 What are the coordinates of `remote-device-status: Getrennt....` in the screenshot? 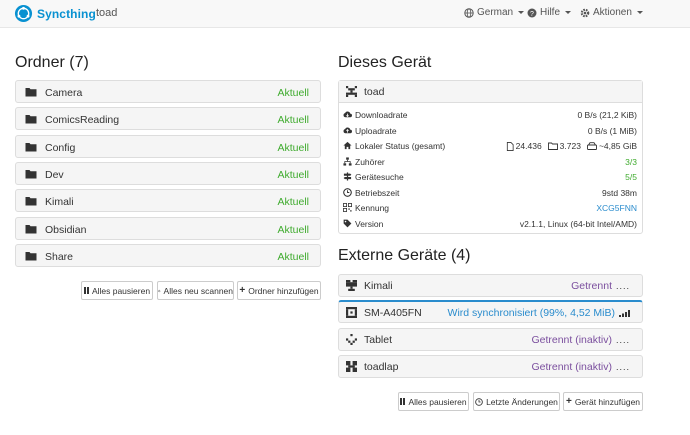 It's located at (600, 286).